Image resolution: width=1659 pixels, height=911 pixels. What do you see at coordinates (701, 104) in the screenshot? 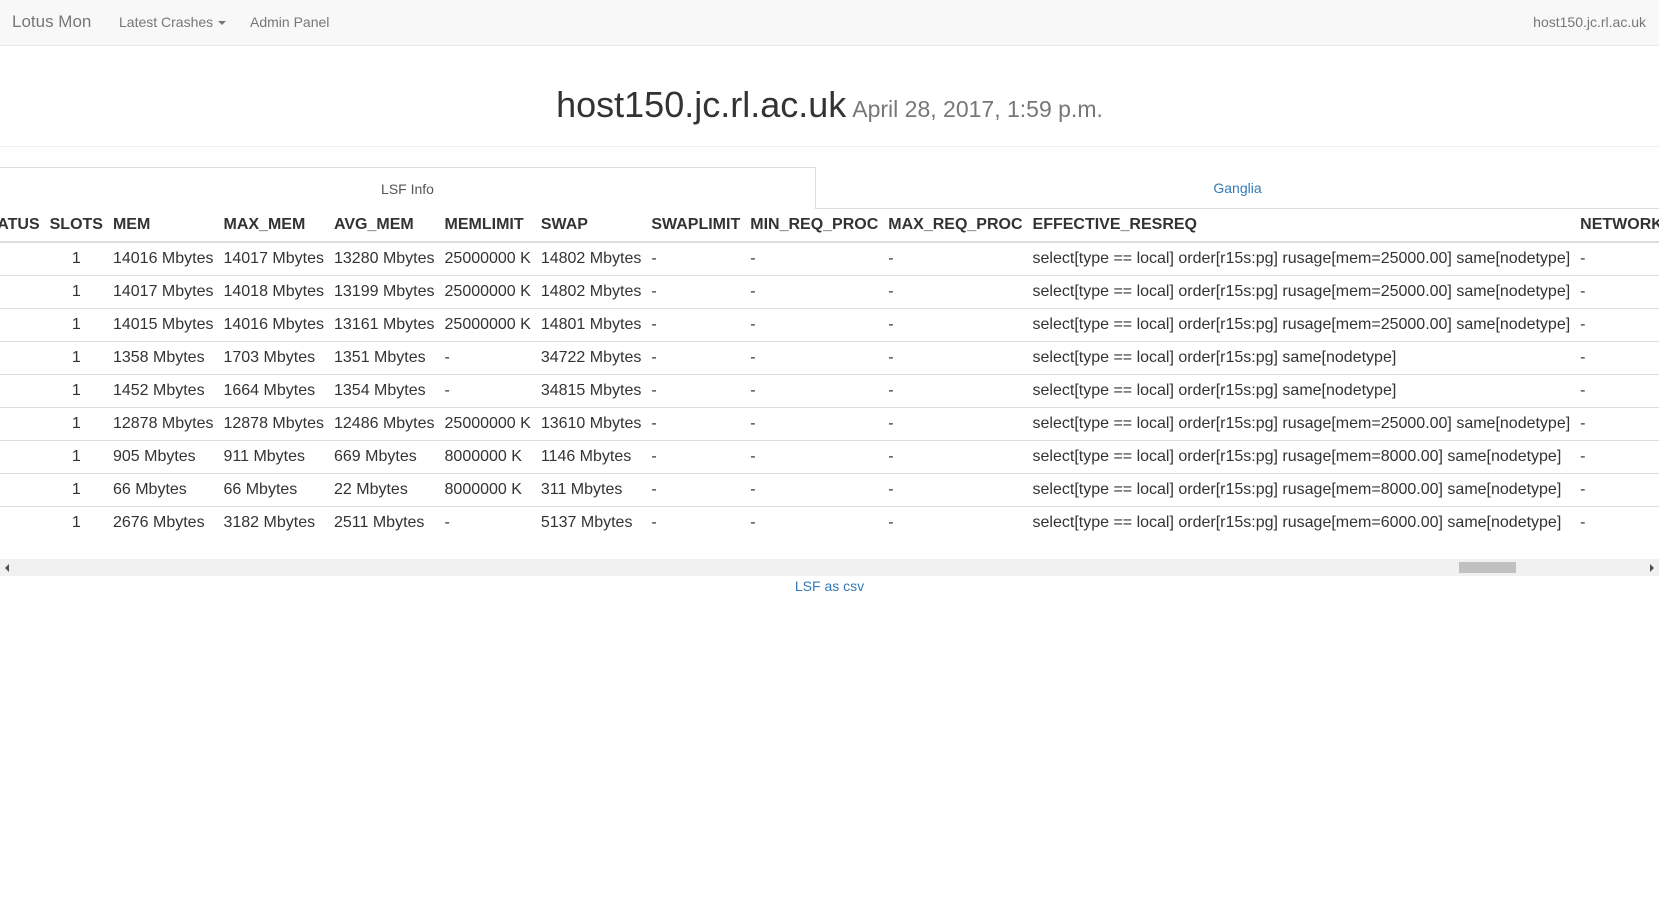
I see `page-title: host150.jc.rl.ac.uk` at bounding box center [701, 104].